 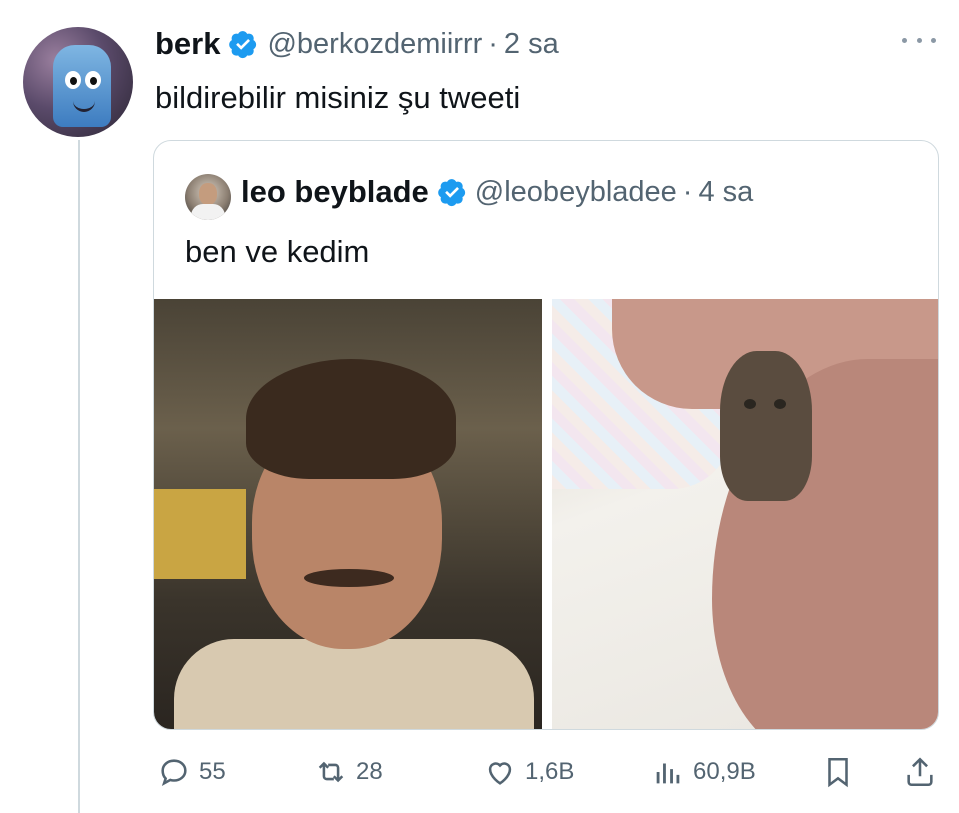 What do you see at coordinates (191, 772) in the screenshot?
I see `reply-button: 55` at bounding box center [191, 772].